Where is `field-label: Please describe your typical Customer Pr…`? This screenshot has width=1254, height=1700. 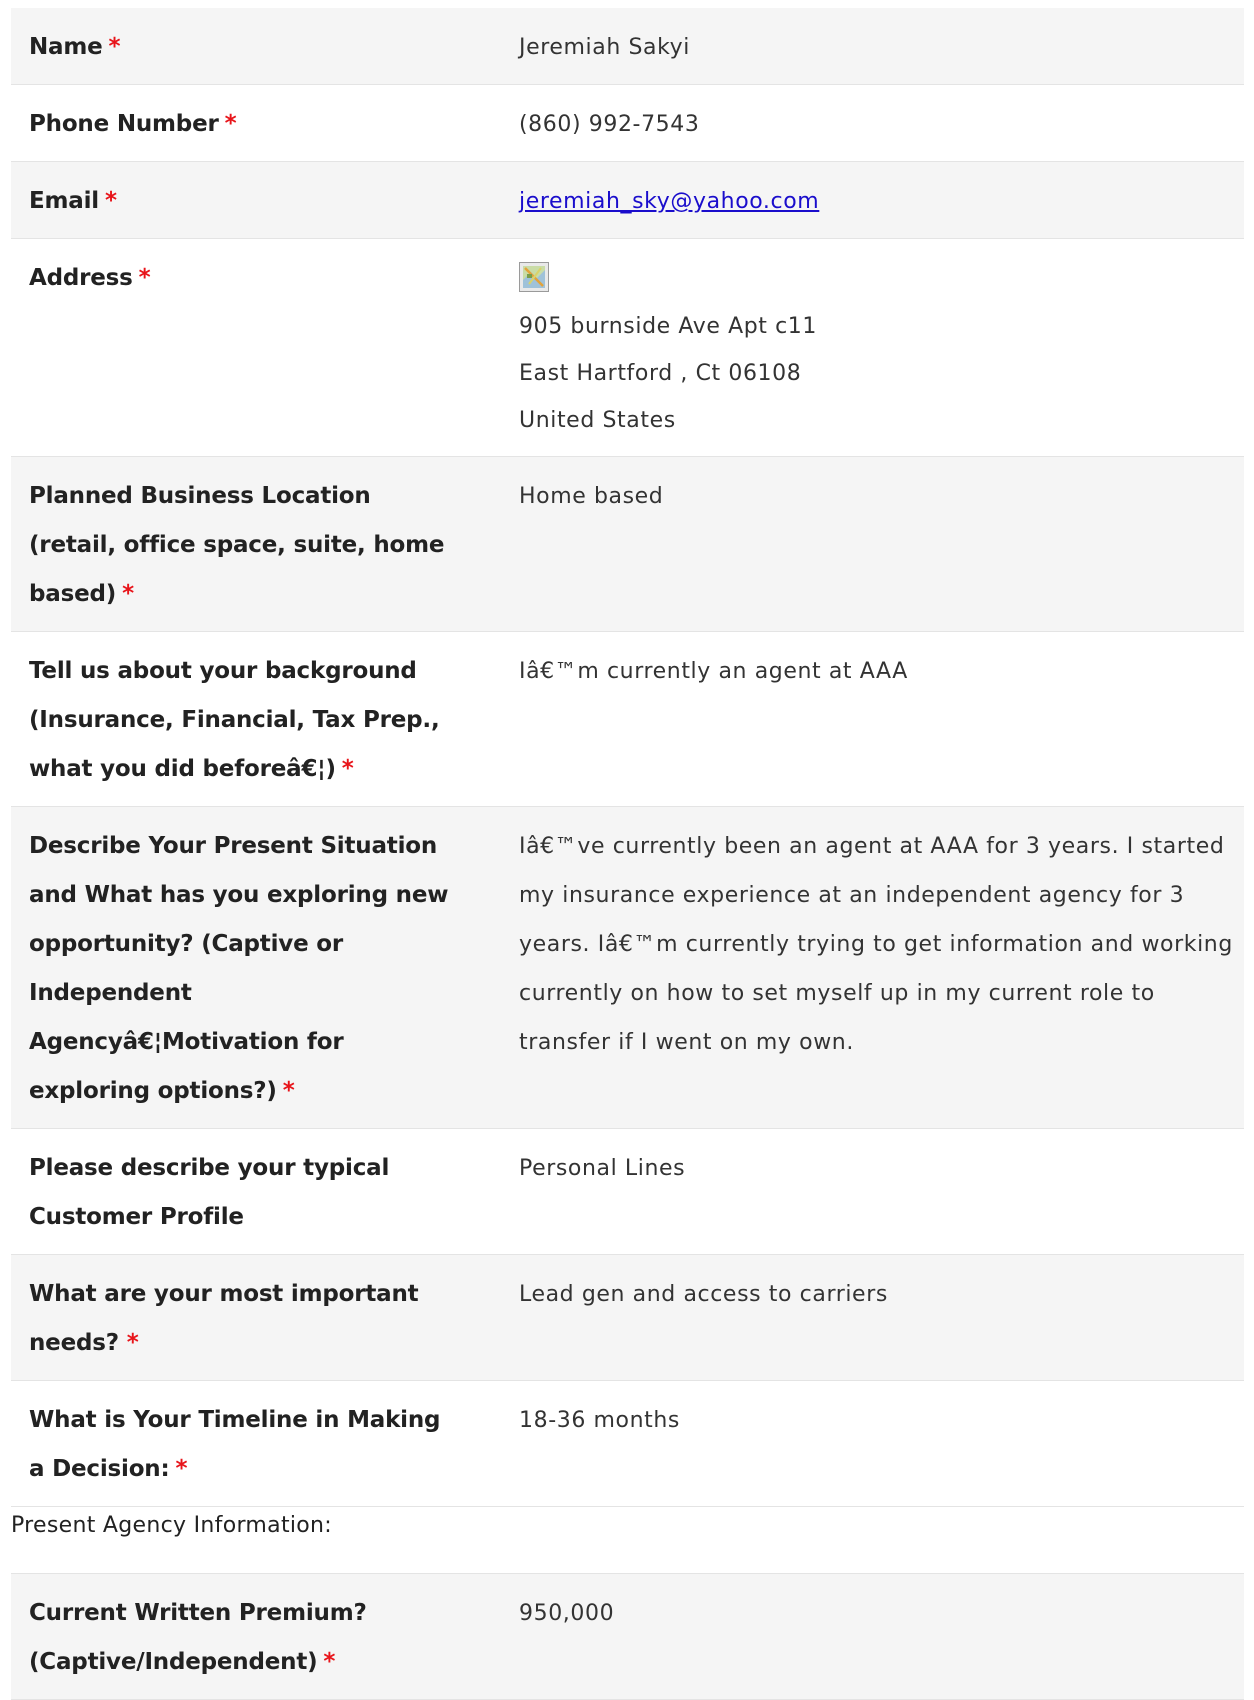
field-label: Please describe your typical Customer Pr… is located at coordinates (209, 1192).